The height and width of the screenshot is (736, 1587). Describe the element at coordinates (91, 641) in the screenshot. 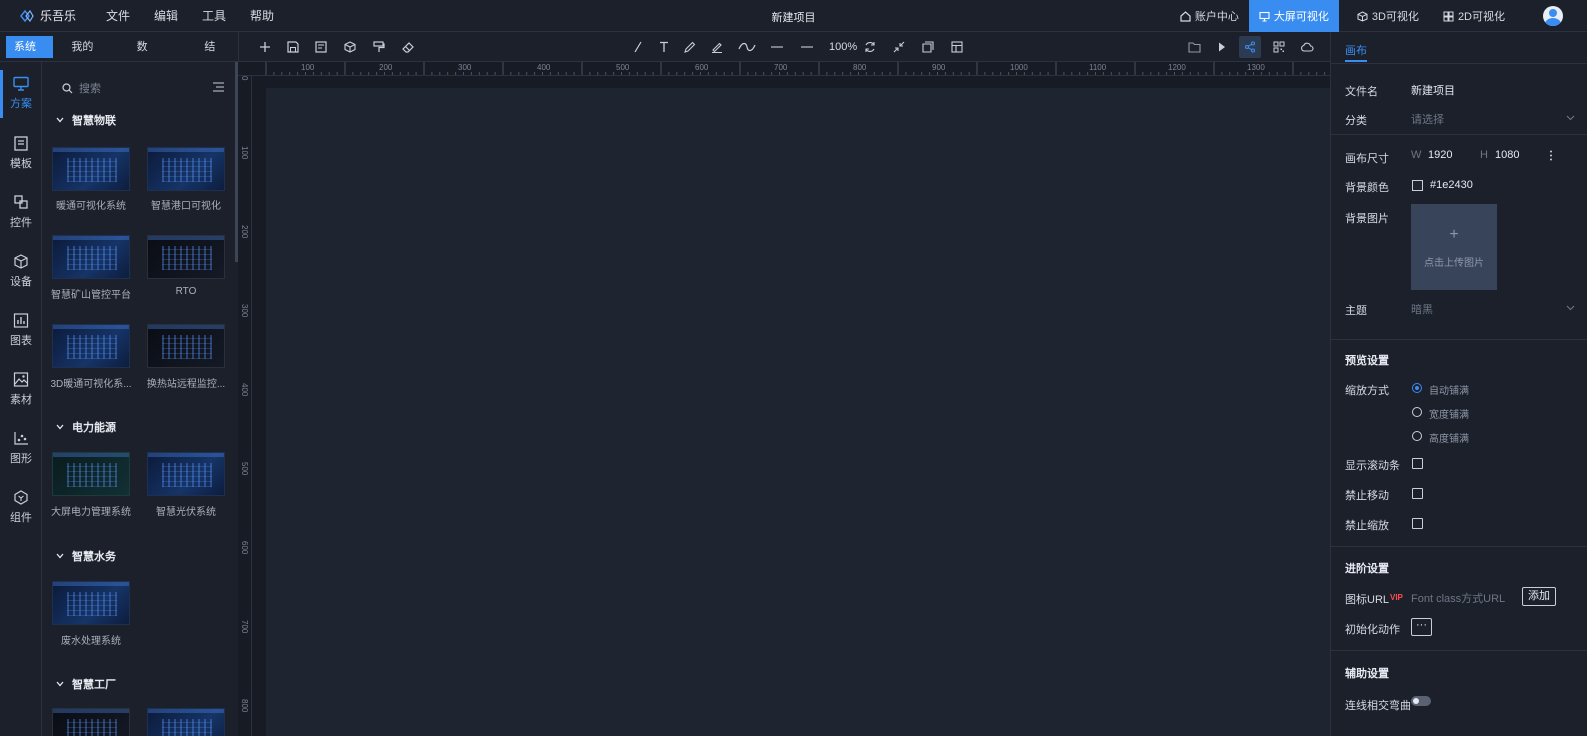

I see `template-label: 废水处理系统` at that location.